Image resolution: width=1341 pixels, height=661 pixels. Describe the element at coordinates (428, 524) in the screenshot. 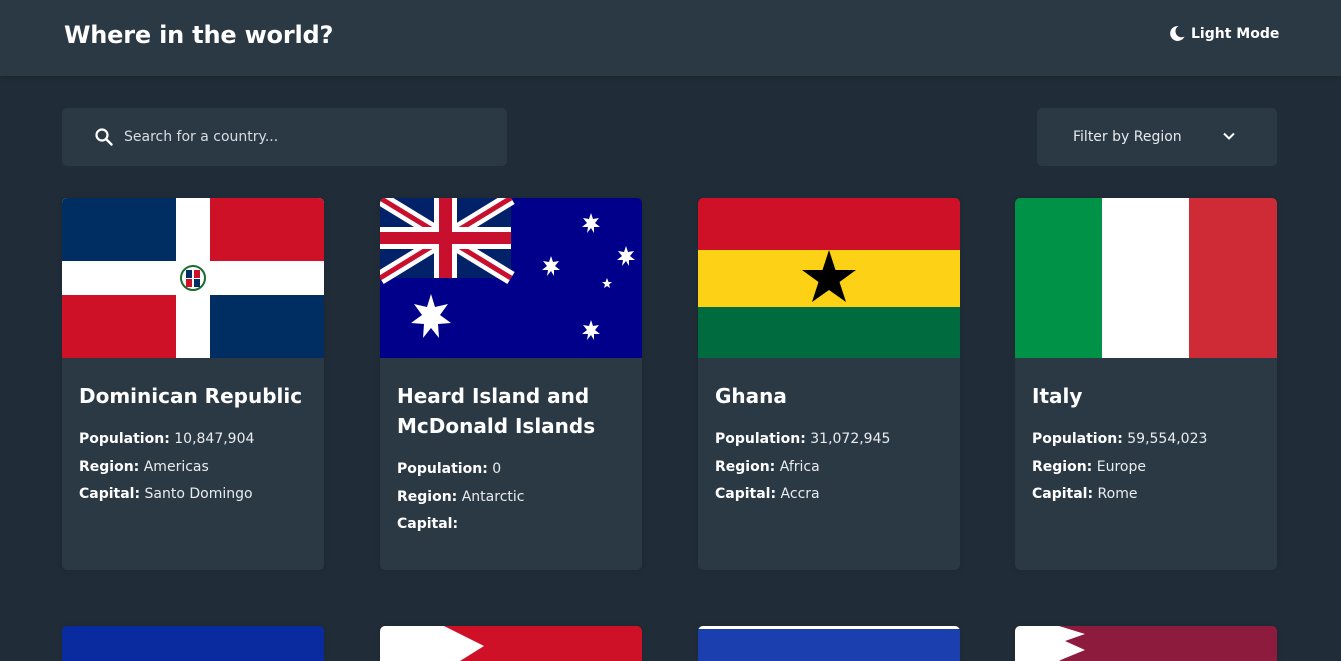

I see `capital-row: Capital:` at that location.